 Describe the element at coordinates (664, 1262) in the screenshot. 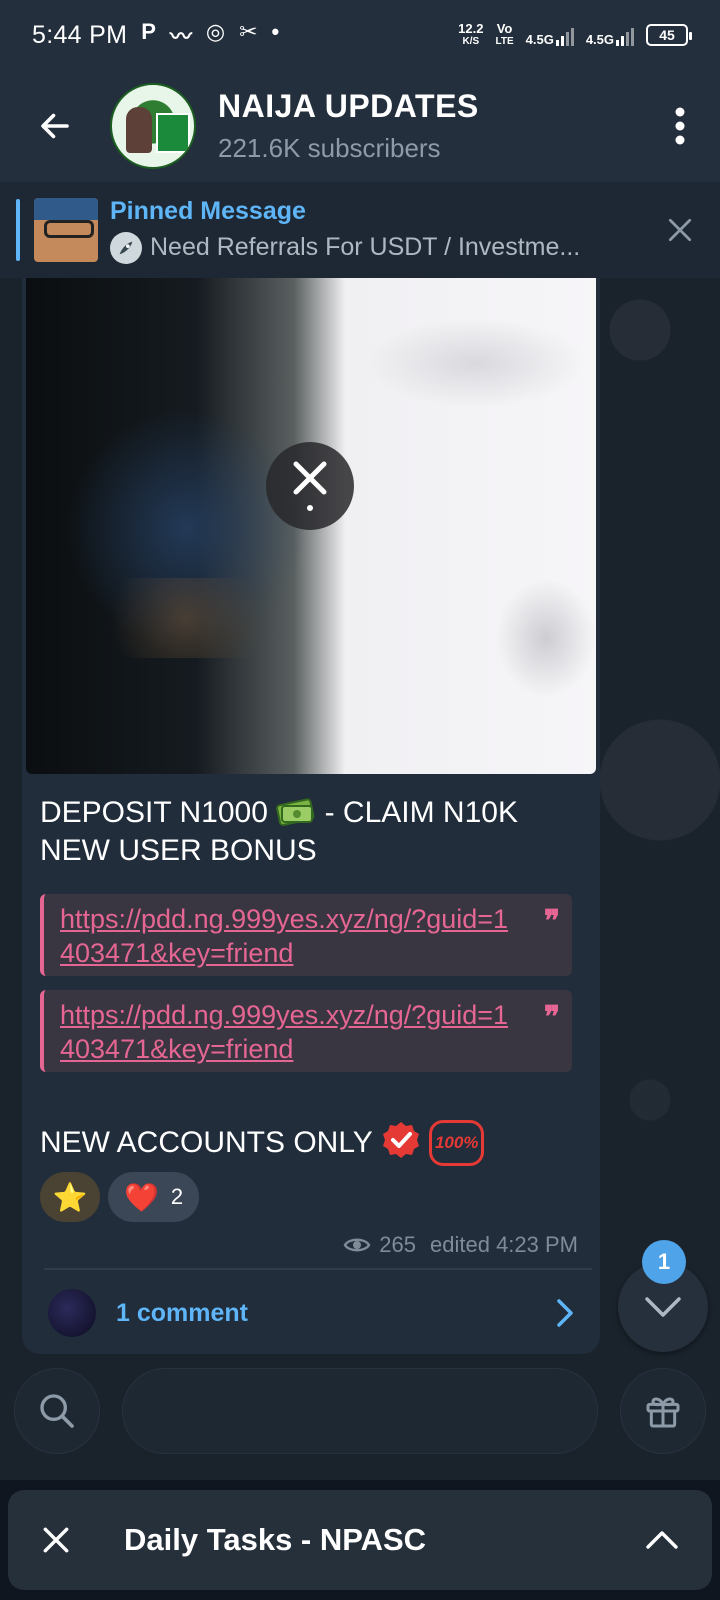

I see `unread-badge: 1` at that location.